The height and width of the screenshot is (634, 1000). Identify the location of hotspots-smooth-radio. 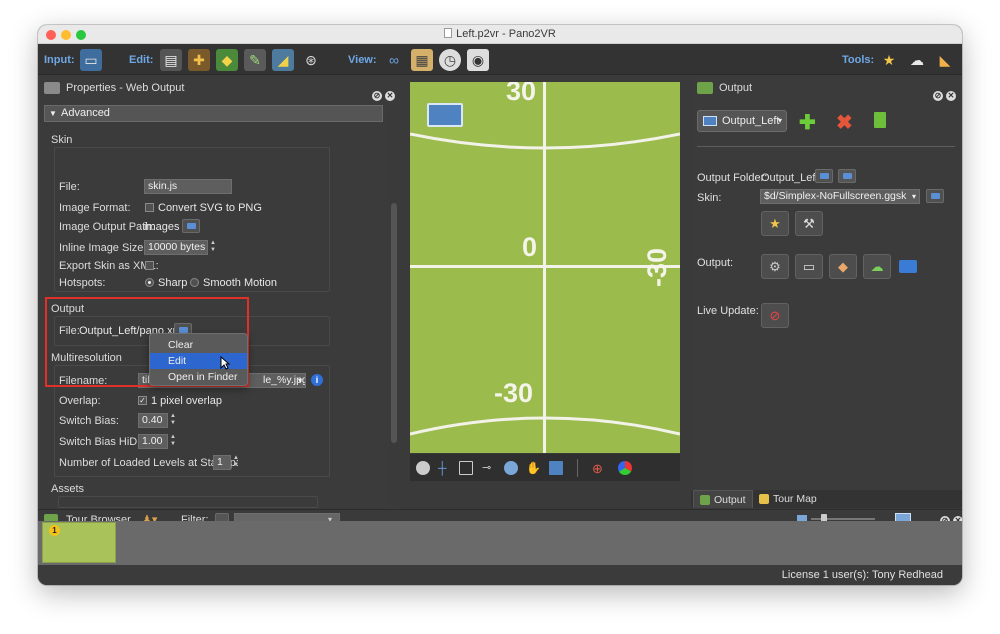
(194, 282).